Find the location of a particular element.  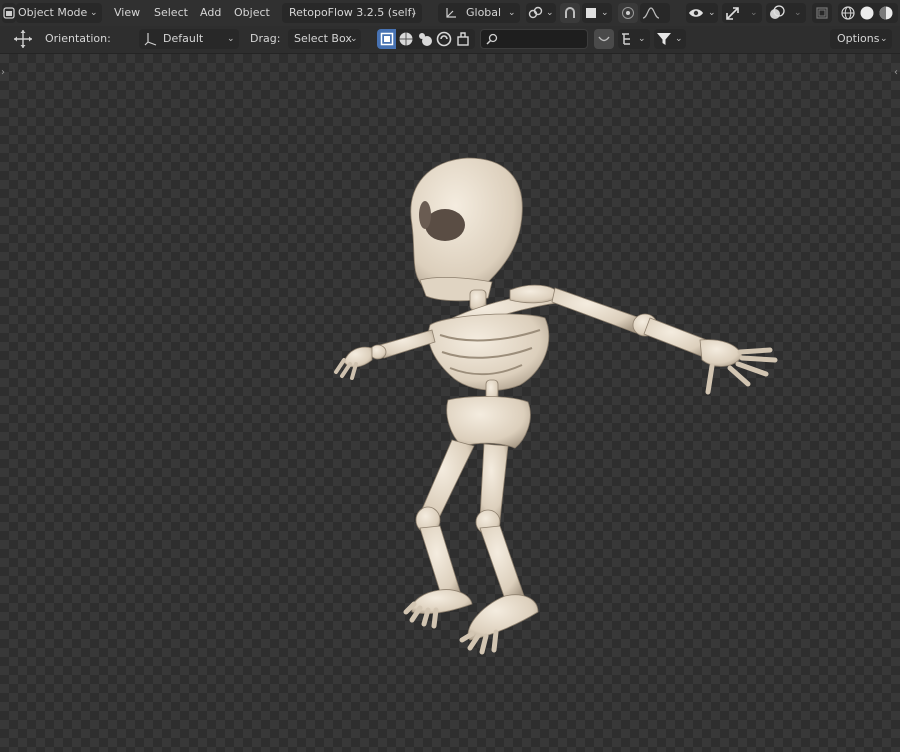

pelvis is located at coordinates (488, 422).